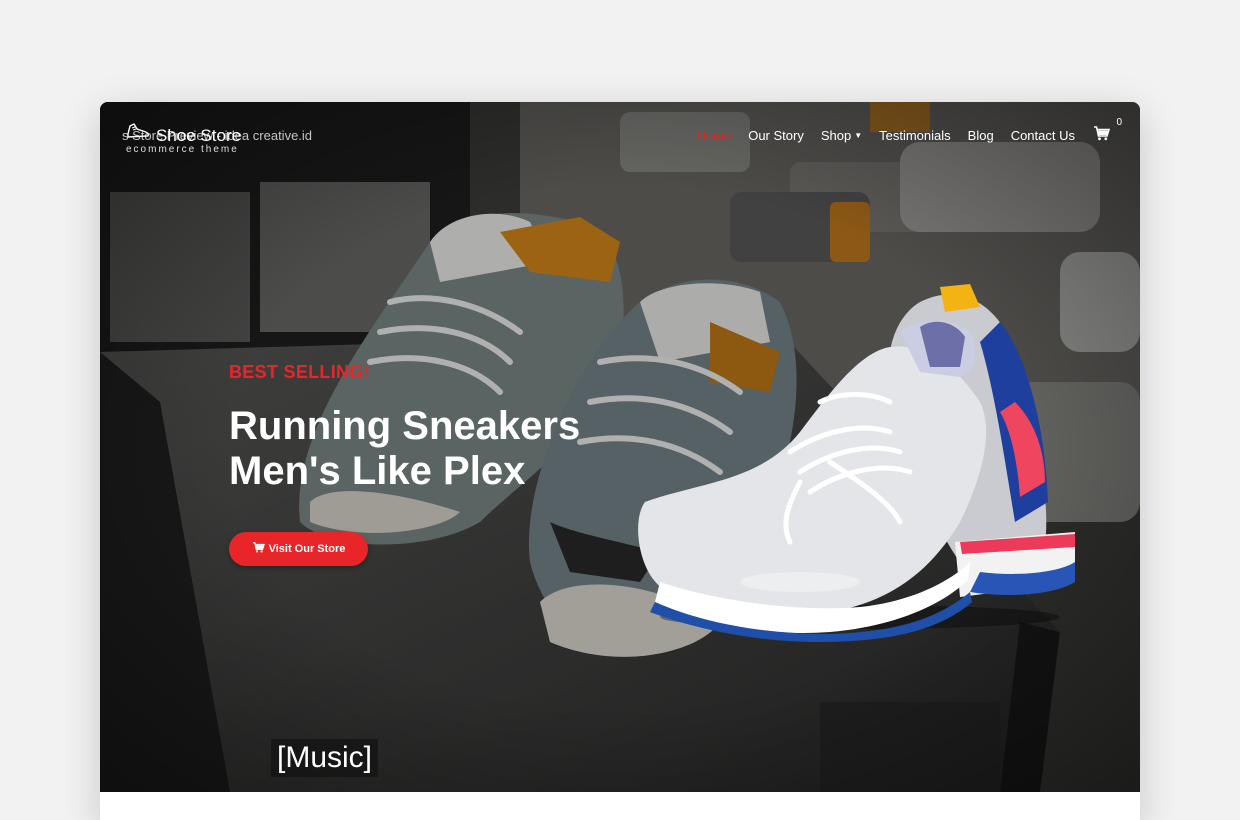 This screenshot has height=820, width=1240. What do you see at coordinates (182, 149) in the screenshot?
I see `logo-subtitle: ecommerce theme` at bounding box center [182, 149].